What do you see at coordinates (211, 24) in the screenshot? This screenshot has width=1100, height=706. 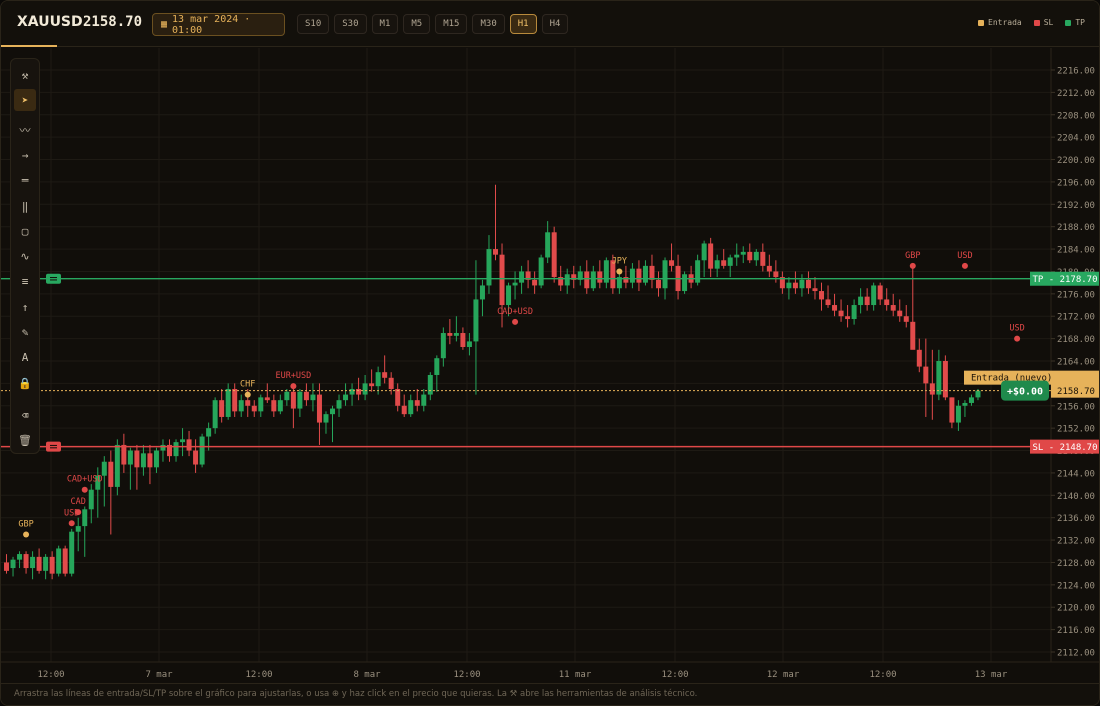 I see `date-label: 13 mar 2024 · 01:00` at bounding box center [211, 24].